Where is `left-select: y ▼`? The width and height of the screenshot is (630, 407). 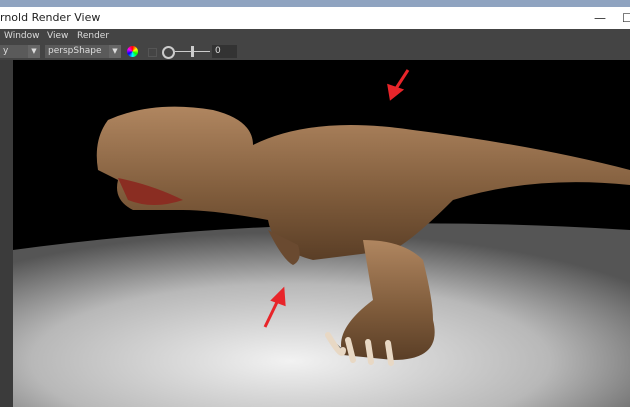 left-select: y ▼ is located at coordinates (20, 51).